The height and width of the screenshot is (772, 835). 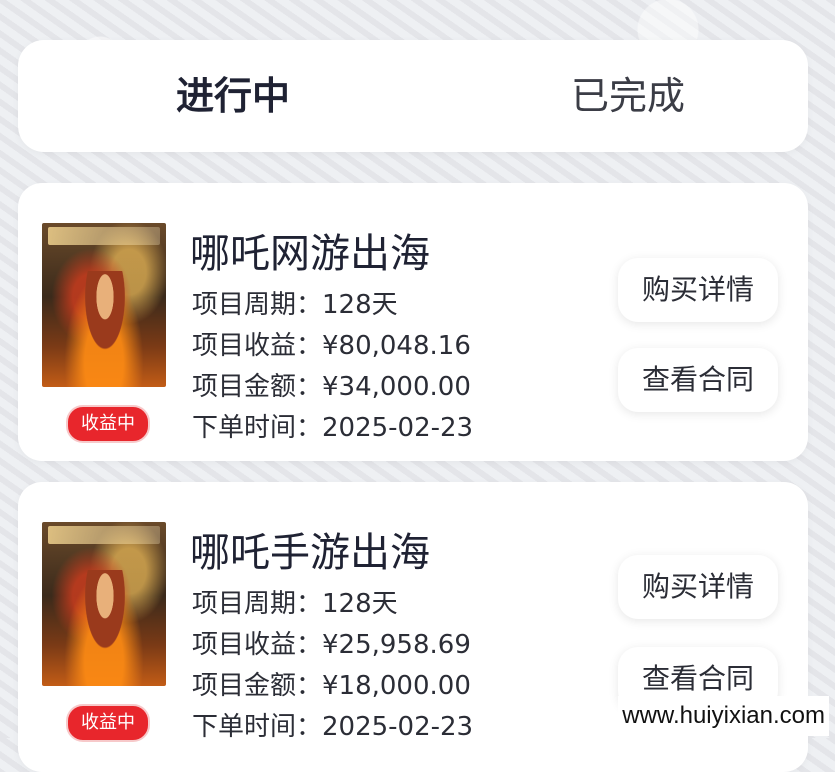 I want to click on project-earnings: 项目收益：¥80,048.16, so click(x=331, y=346).